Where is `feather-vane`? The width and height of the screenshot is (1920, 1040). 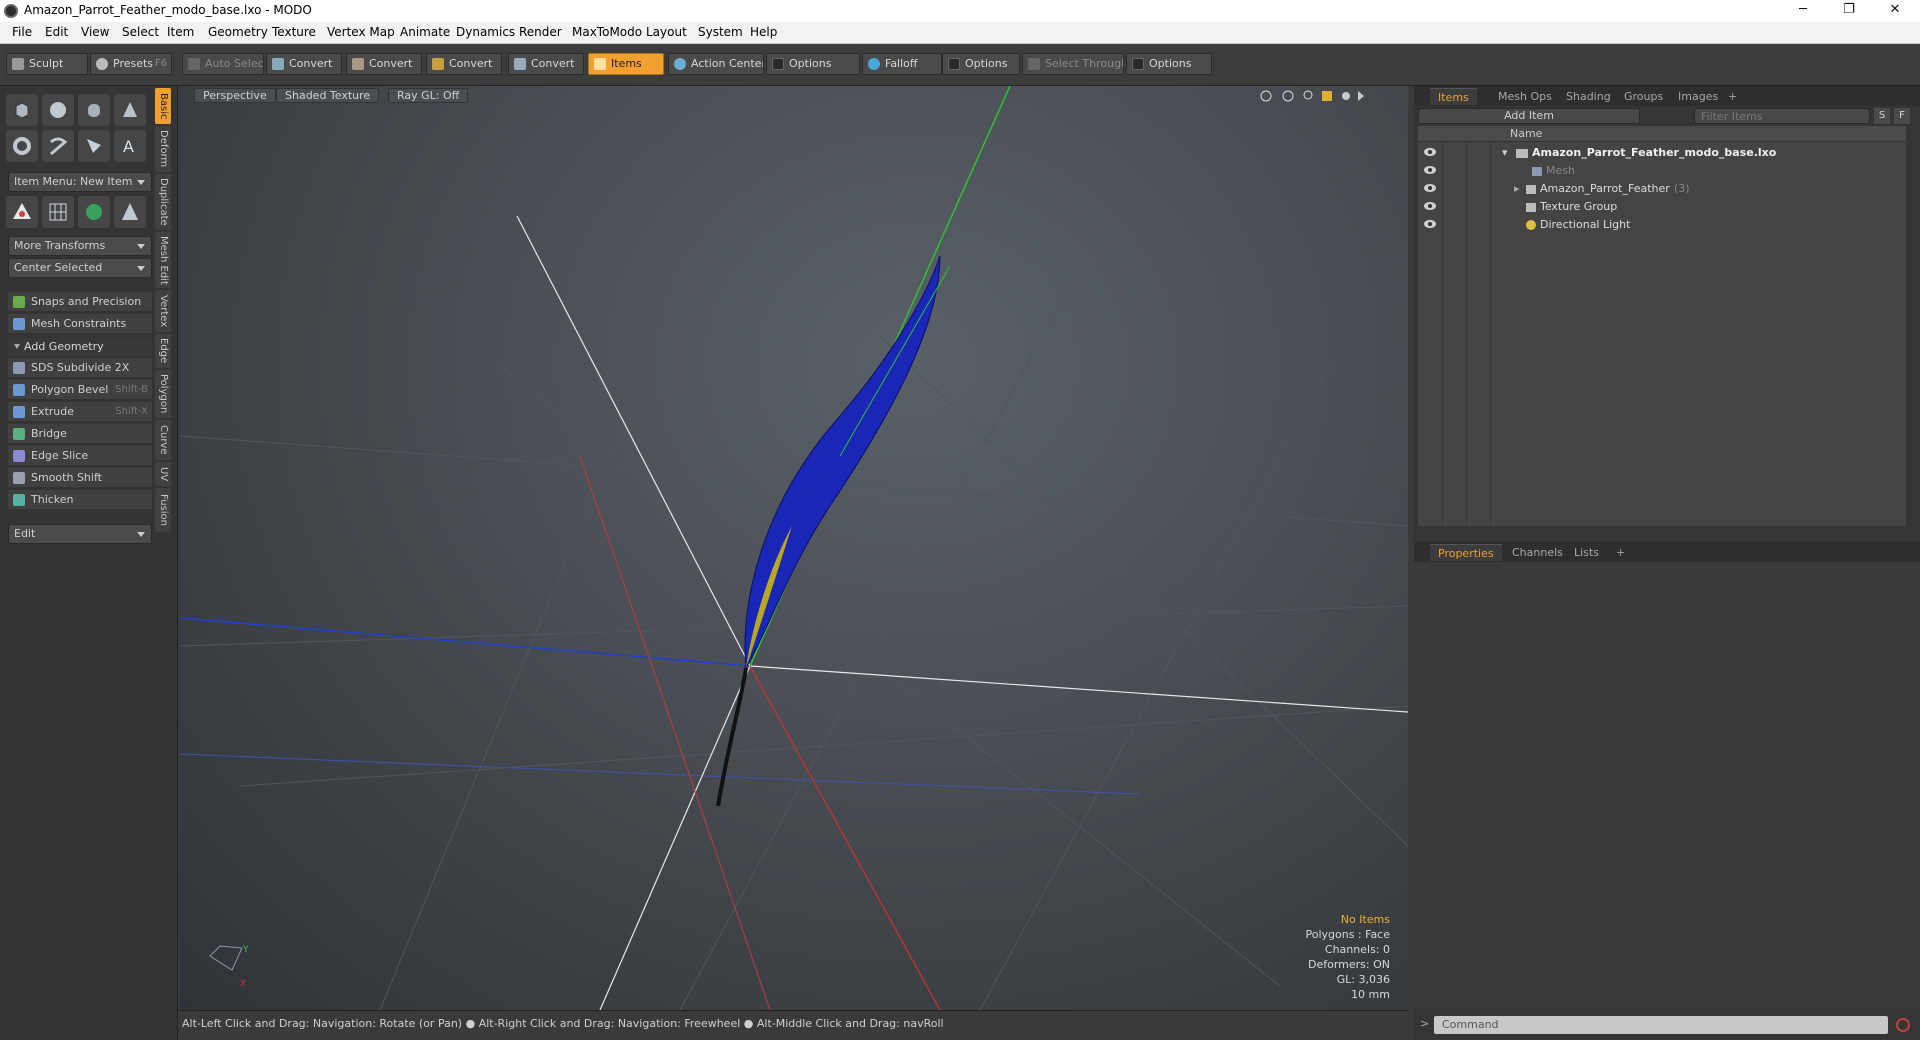
feather-vane is located at coordinates (842, 462).